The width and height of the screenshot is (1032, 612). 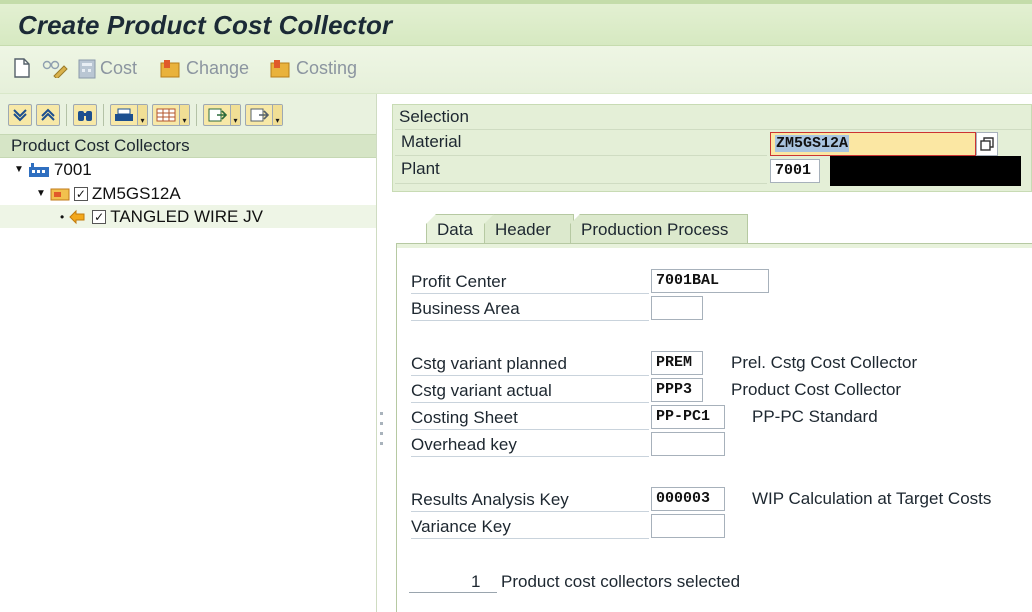 I want to click on tab-data: Data, so click(x=460, y=229).